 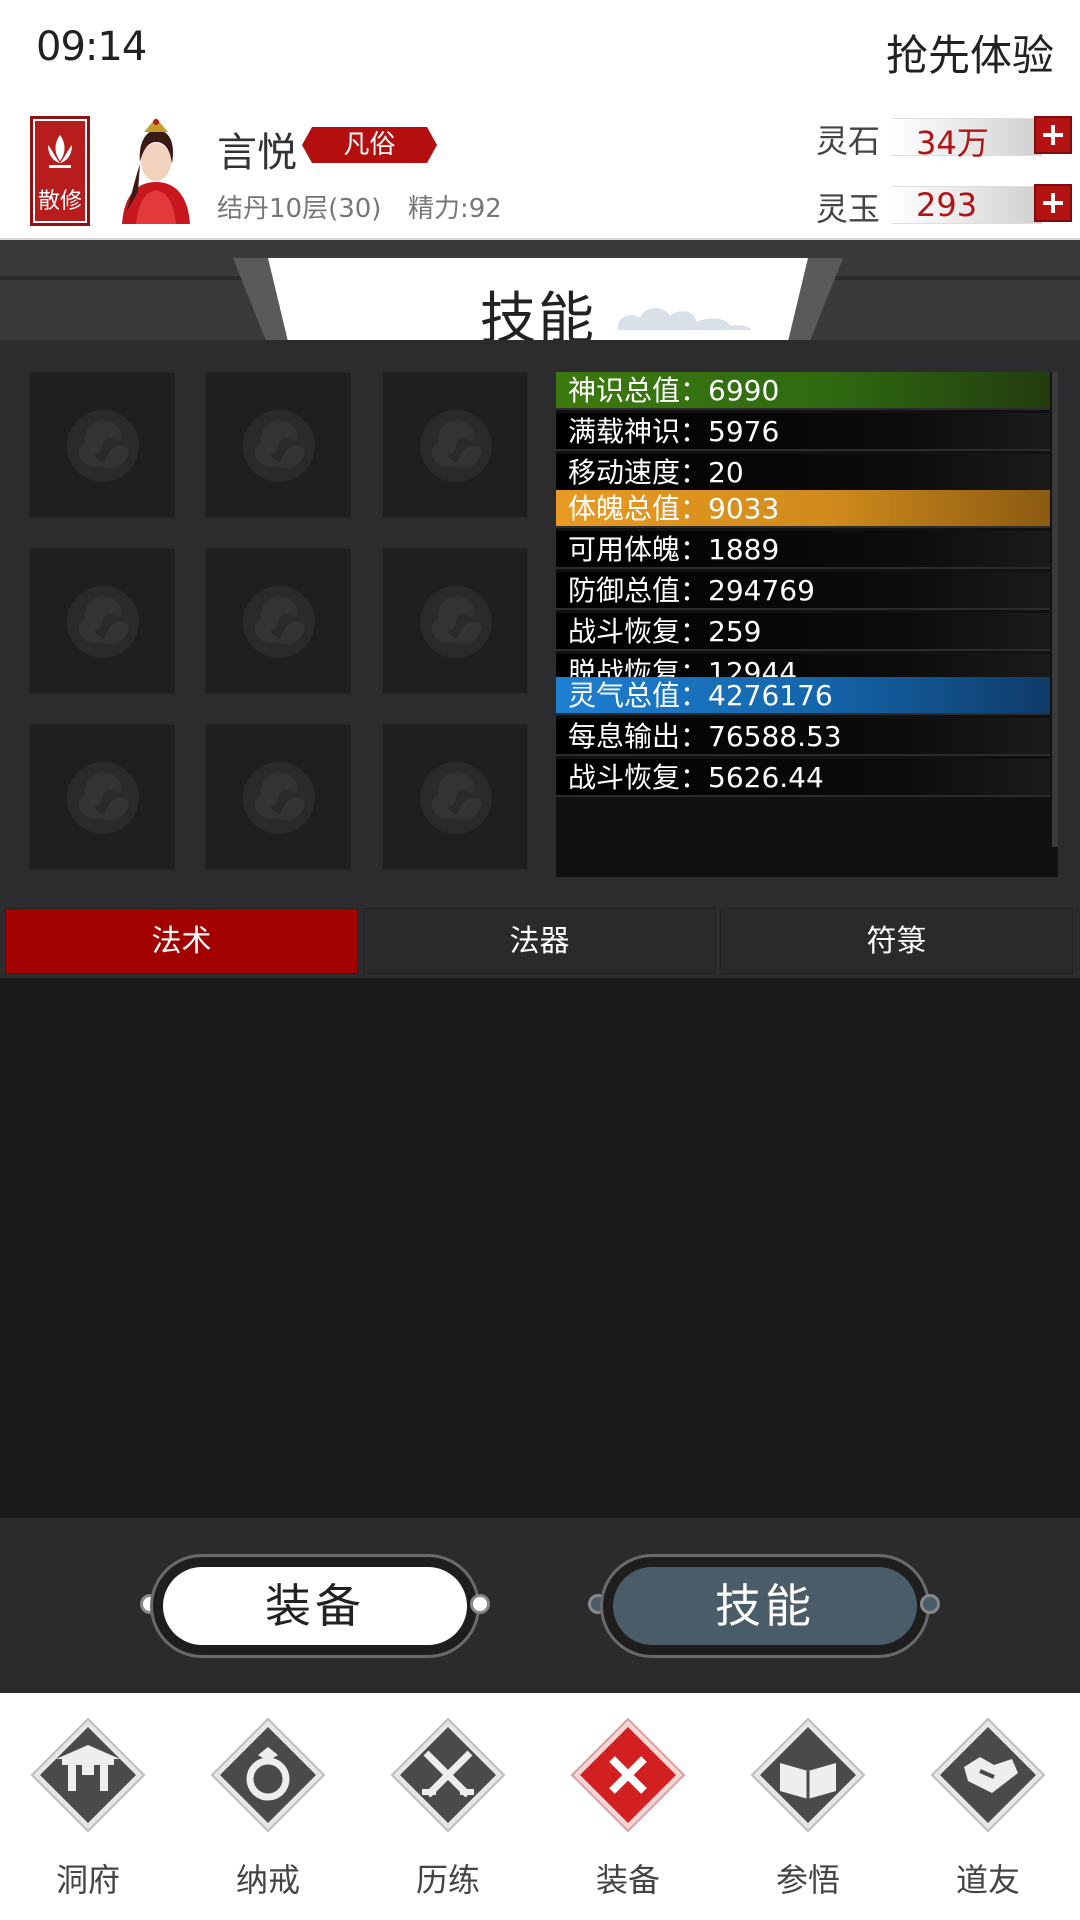 I want to click on stat-group-header: 灵气总值：4276176, so click(x=803, y=696).